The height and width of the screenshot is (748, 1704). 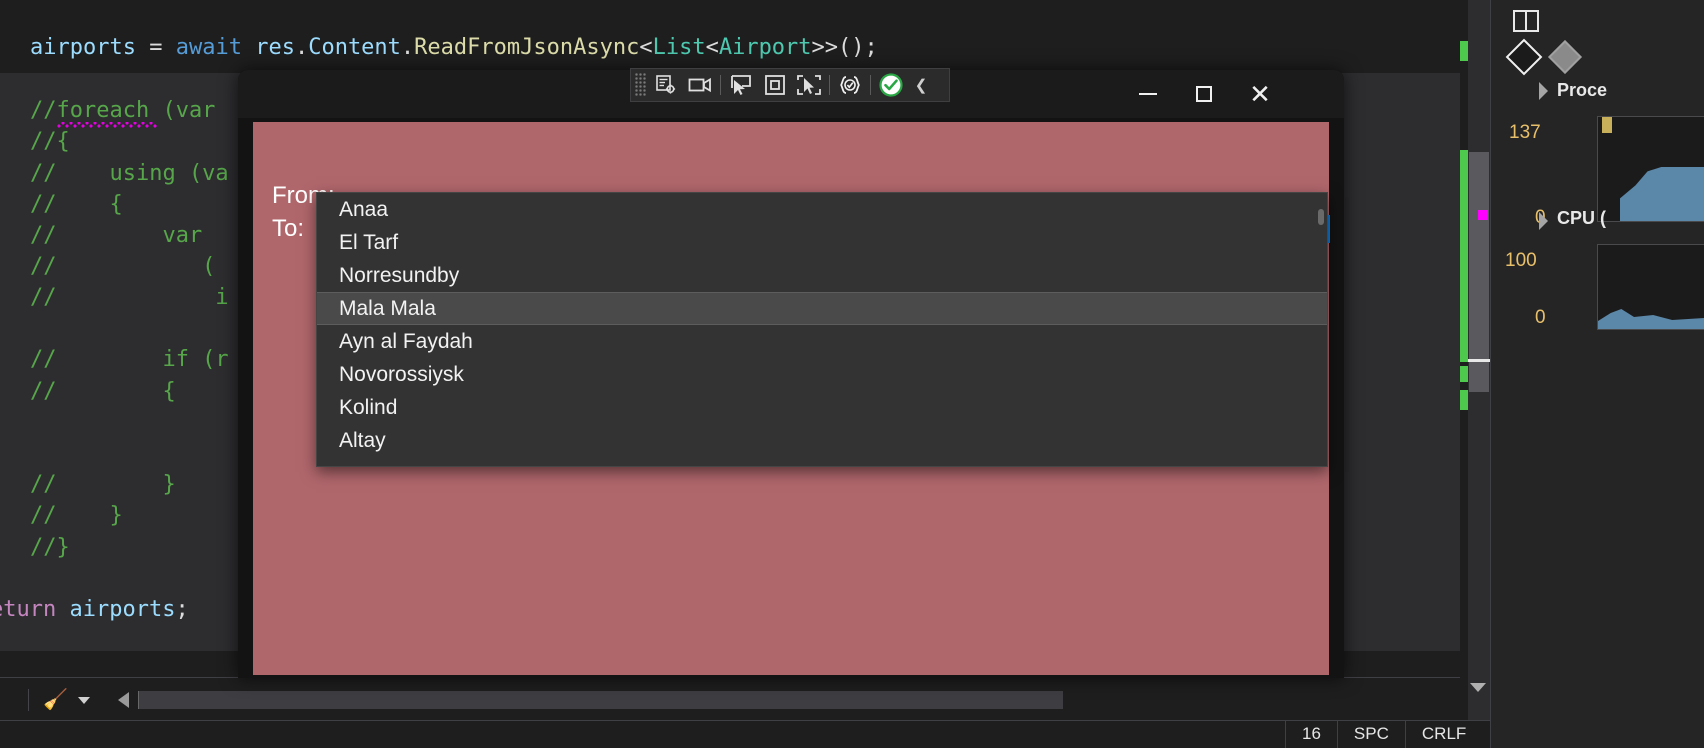 I want to click on code-token: // }, so click(x=76, y=515).